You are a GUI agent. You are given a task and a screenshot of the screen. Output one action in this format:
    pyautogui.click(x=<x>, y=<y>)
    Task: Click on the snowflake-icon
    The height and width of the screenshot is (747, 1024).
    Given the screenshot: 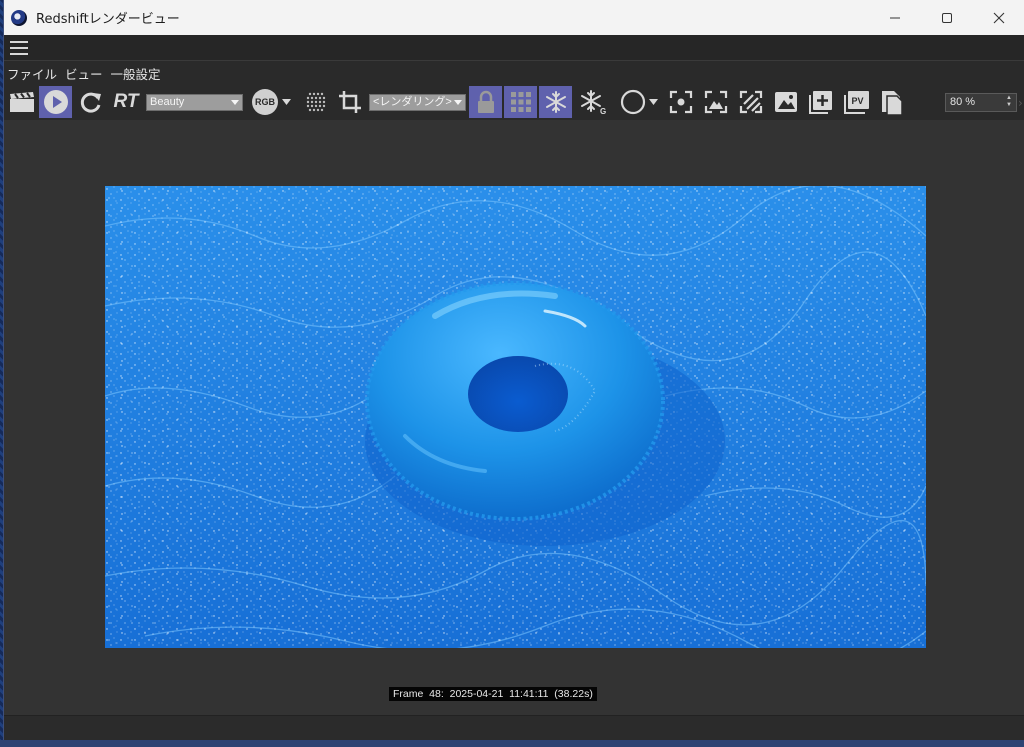 What is the action you would take?
    pyautogui.click(x=555, y=102)
    